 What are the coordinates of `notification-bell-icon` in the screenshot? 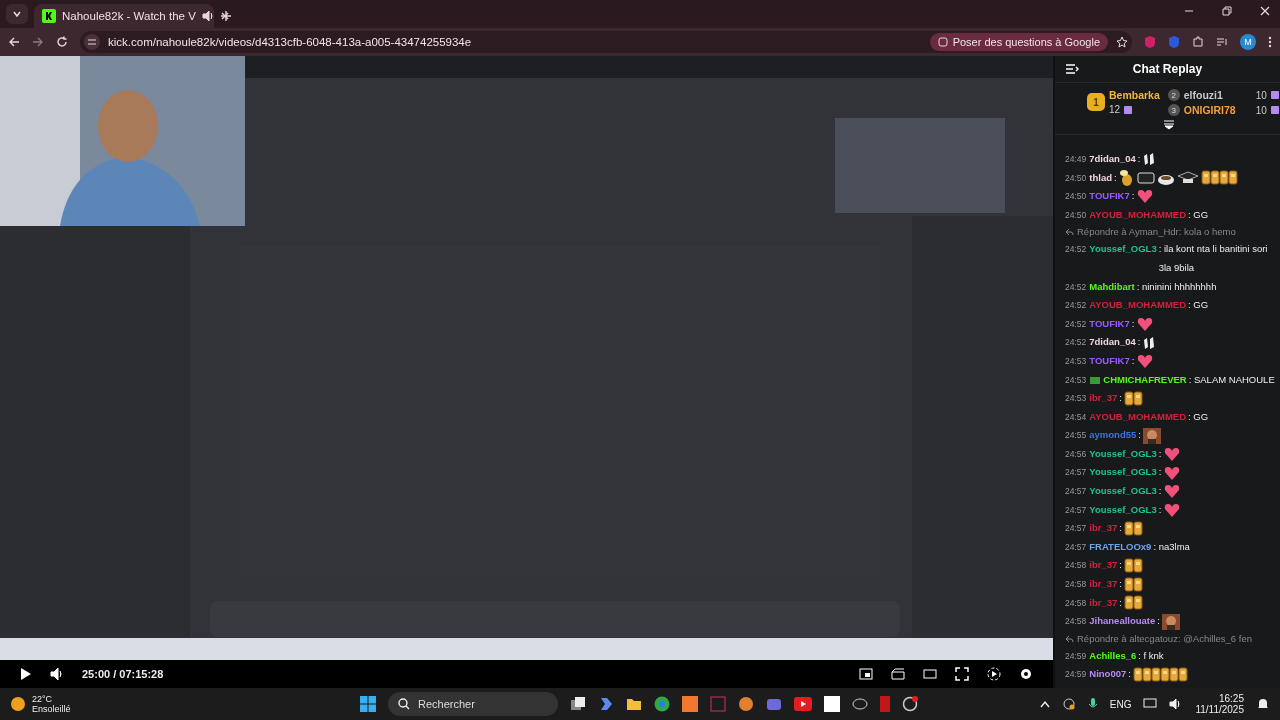 It's located at (1263, 704).